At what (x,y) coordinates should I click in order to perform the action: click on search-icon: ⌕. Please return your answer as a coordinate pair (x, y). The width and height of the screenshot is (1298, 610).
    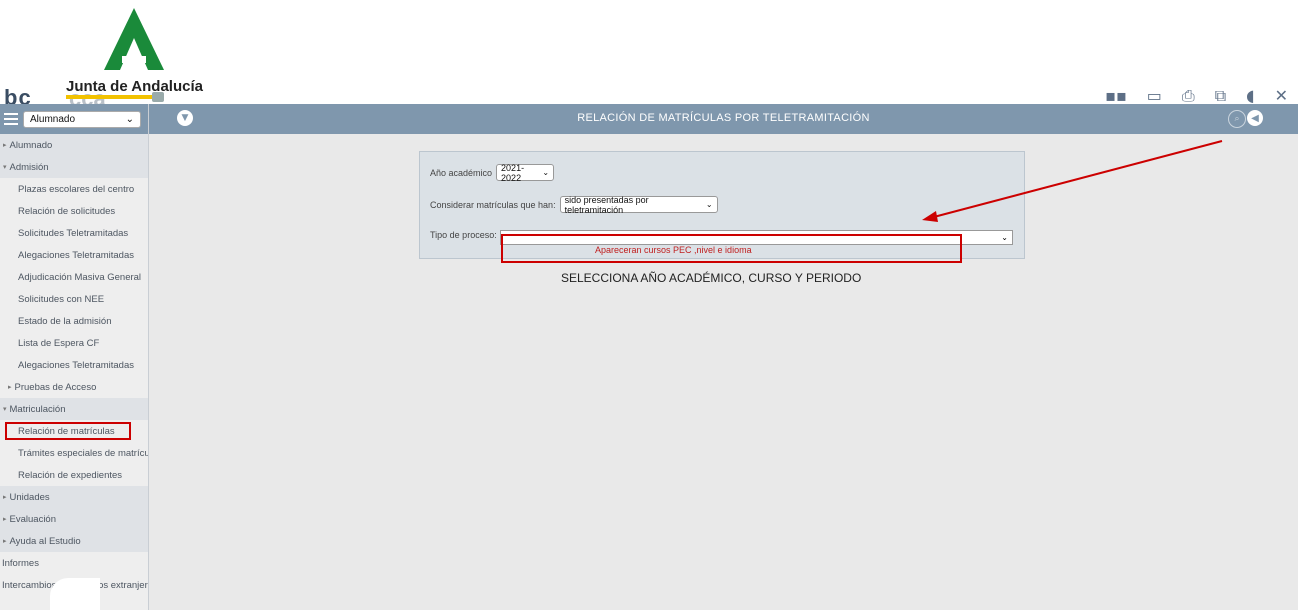
    Looking at the image, I should click on (1237, 119).